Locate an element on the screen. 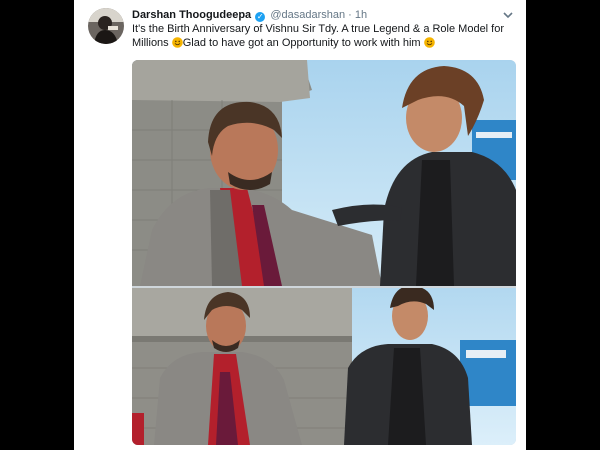  avatar is located at coordinates (106, 26).